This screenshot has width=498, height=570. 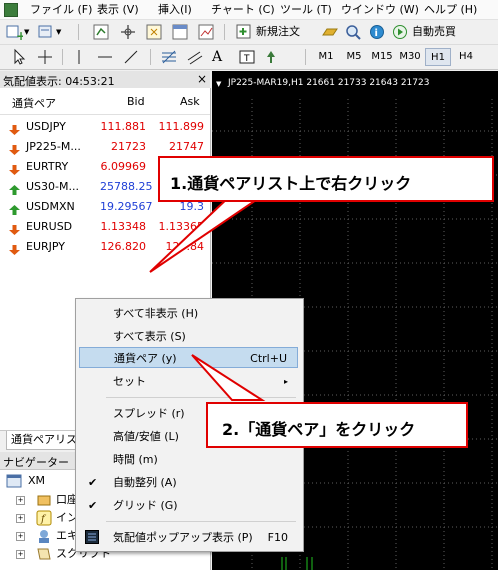 What do you see at coordinates (149, 413) in the screenshot?
I see `menu-item-label: スプレッド (r)` at bounding box center [149, 413].